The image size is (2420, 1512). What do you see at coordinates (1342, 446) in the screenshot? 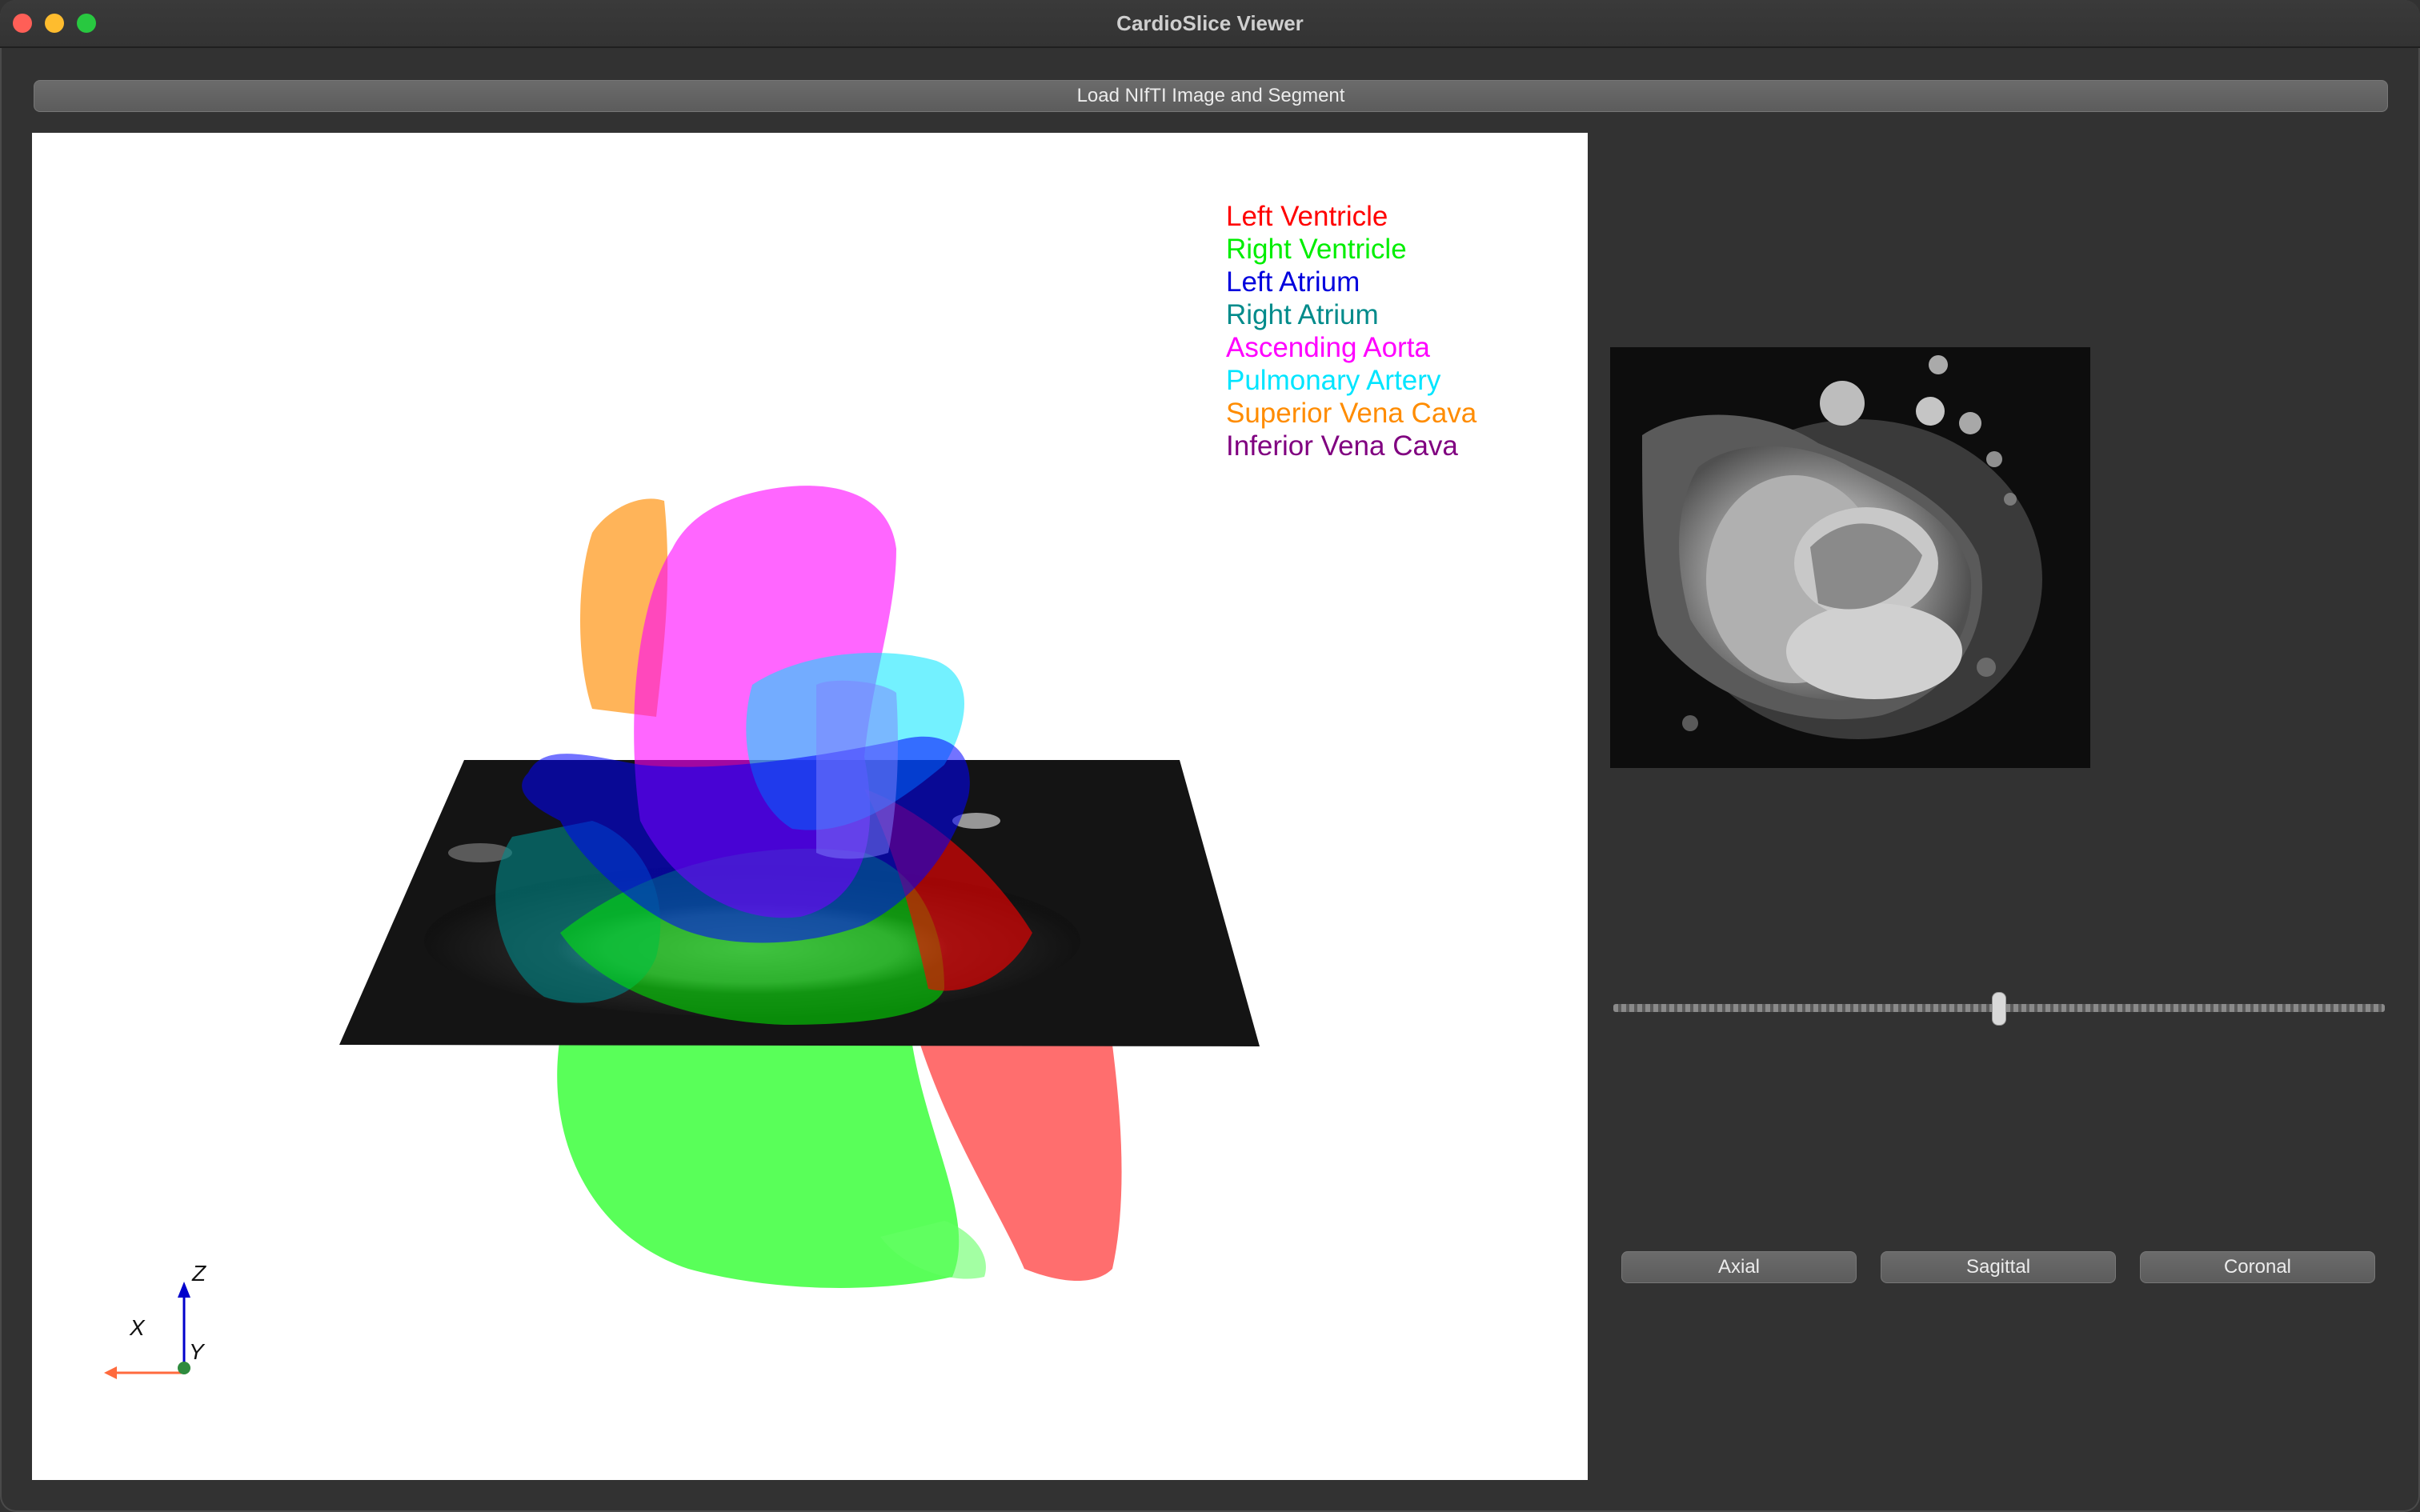
I see `legend-item: Inferior Vena Cava` at bounding box center [1342, 446].